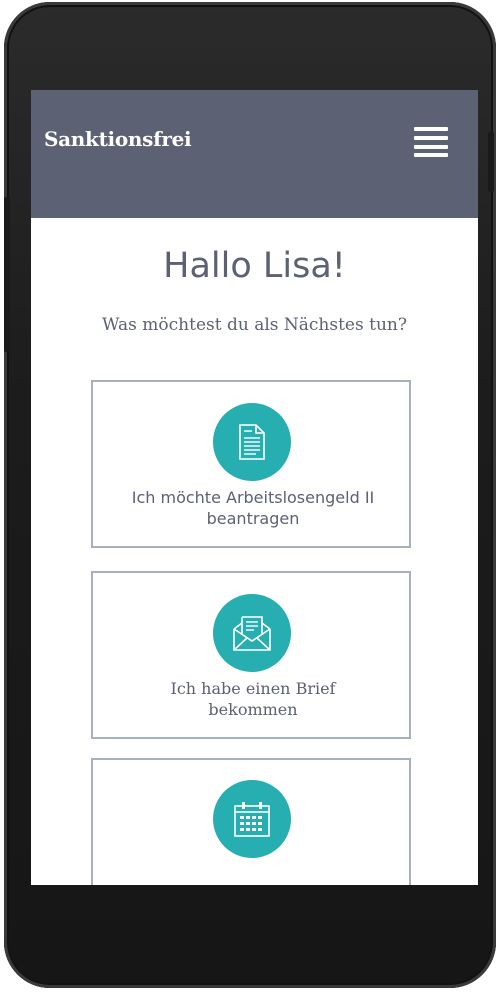 Image resolution: width=500 pixels, height=1000 pixels. Describe the element at coordinates (254, 325) in the screenshot. I see `page-subtitle: Was möchtest du als Nächstes tun?` at that location.